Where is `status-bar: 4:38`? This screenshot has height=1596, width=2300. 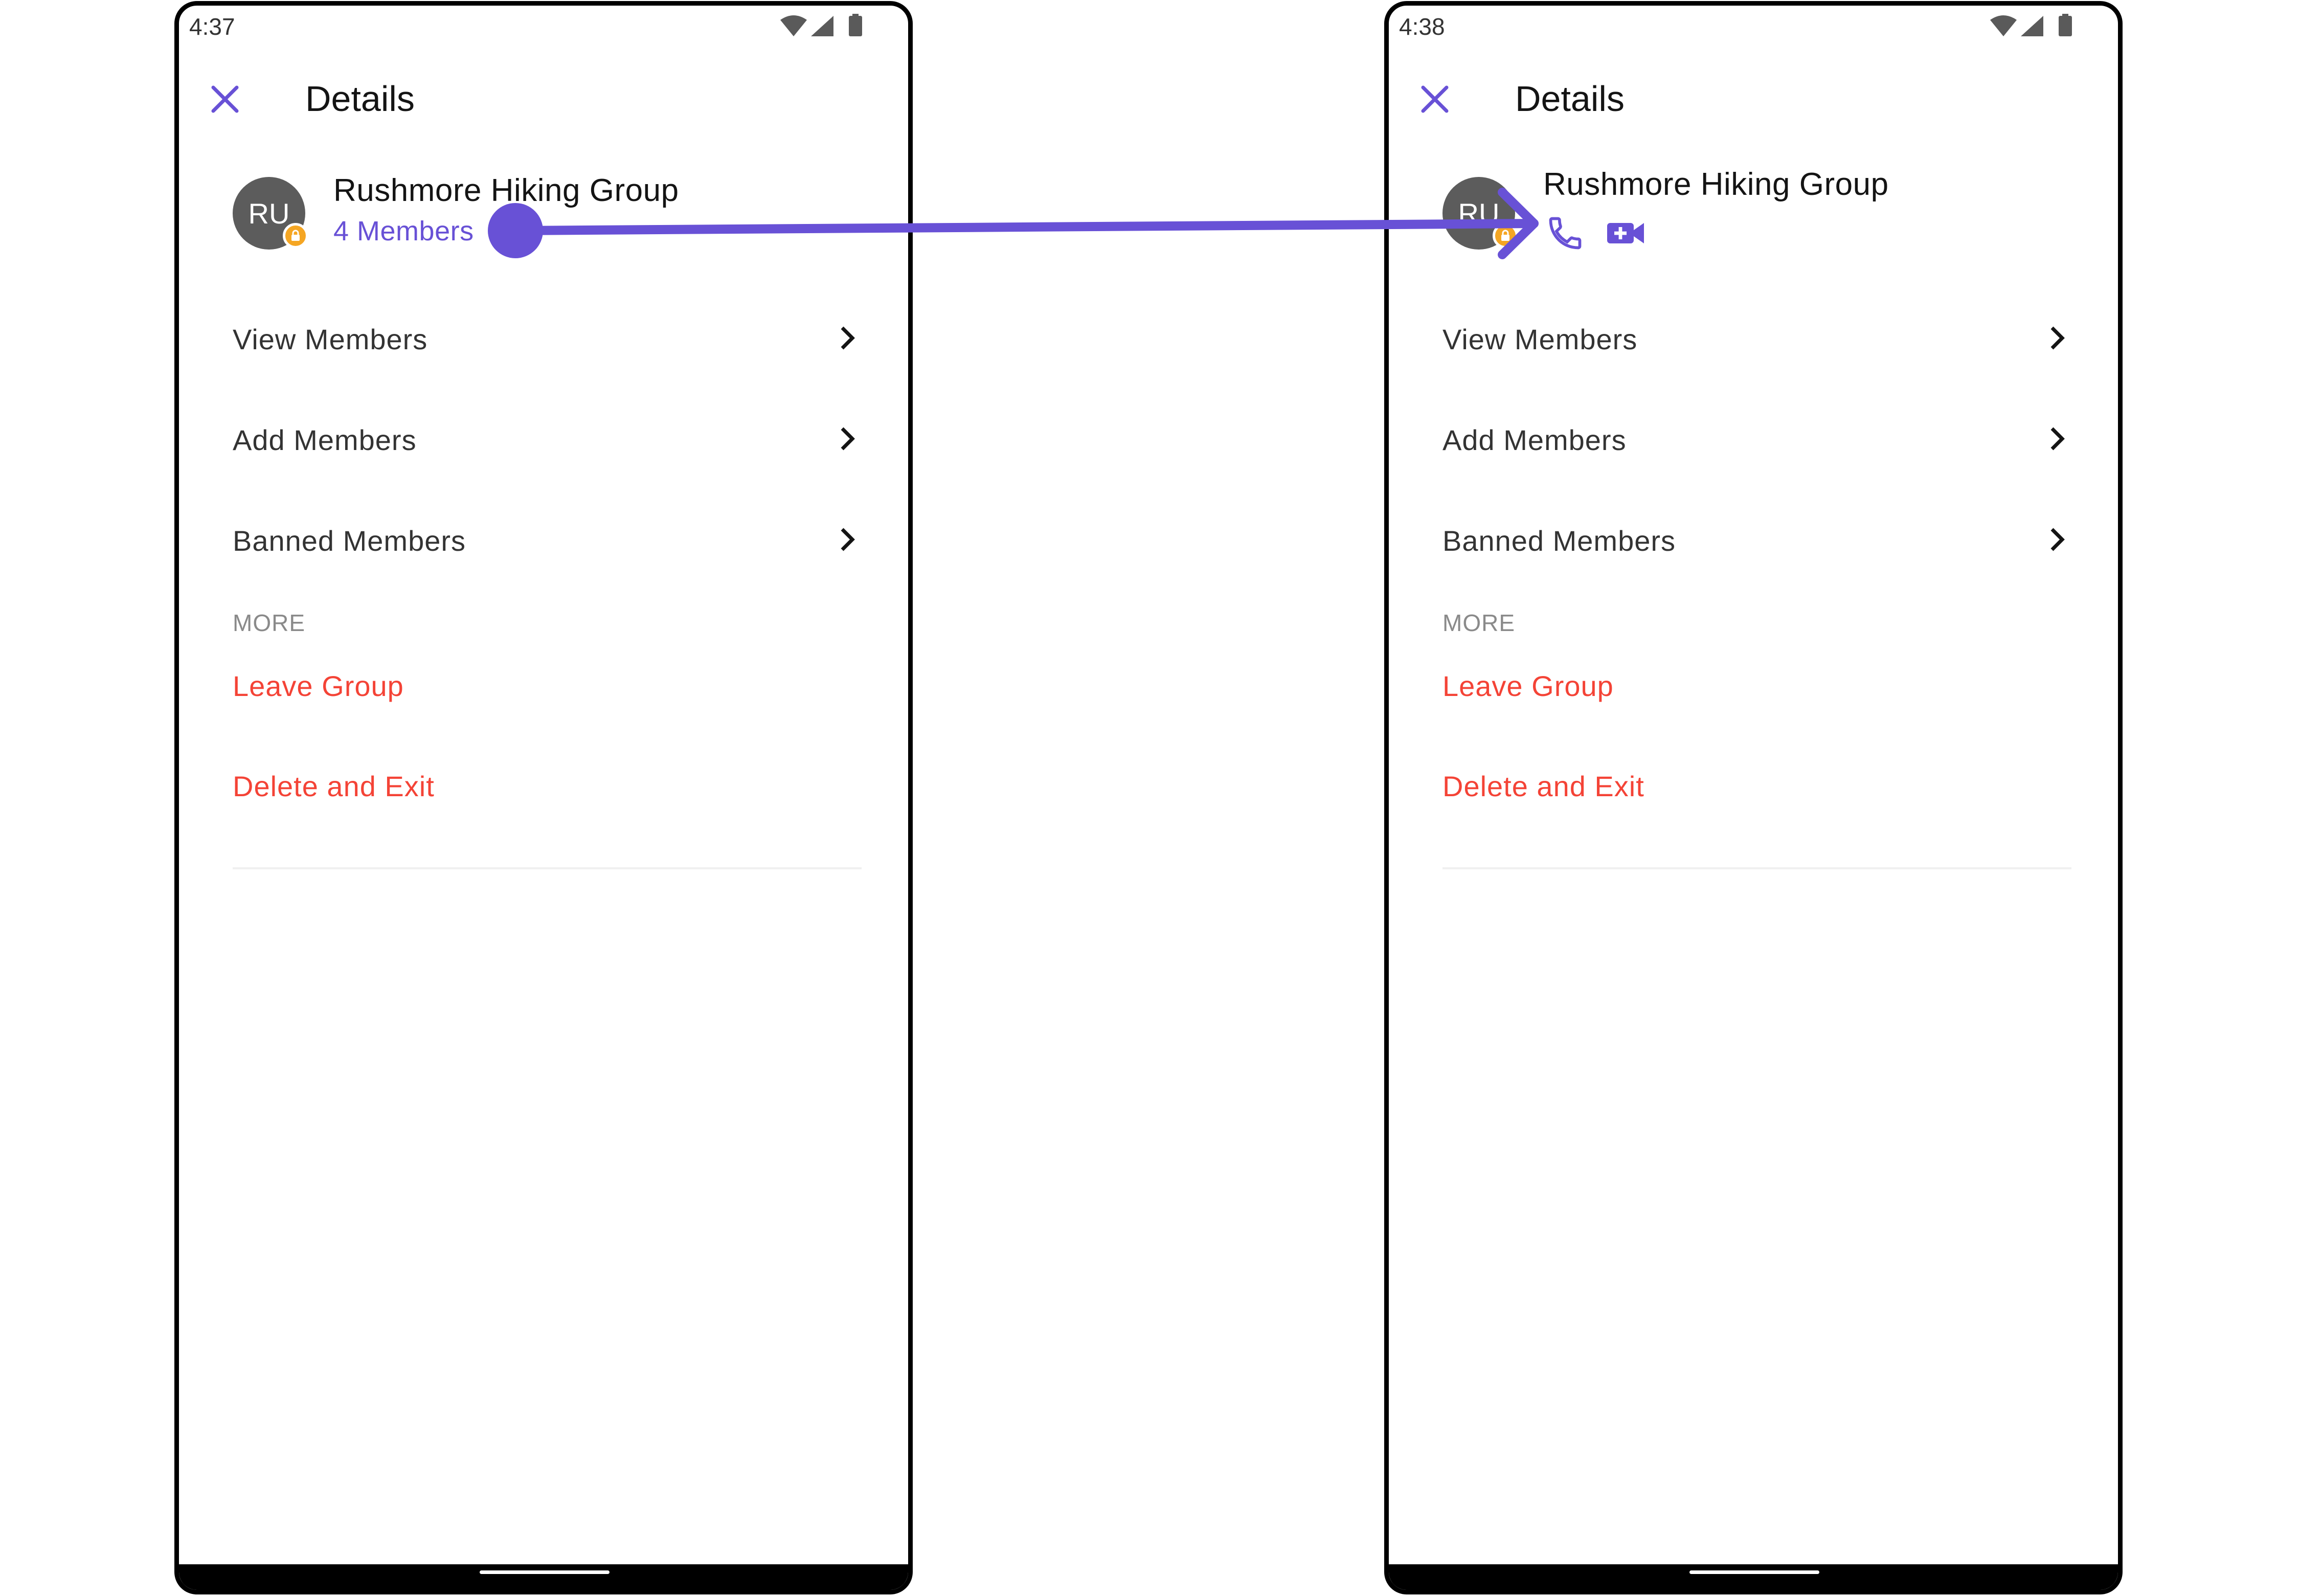
status-bar: 4:38 is located at coordinates (1753, 27).